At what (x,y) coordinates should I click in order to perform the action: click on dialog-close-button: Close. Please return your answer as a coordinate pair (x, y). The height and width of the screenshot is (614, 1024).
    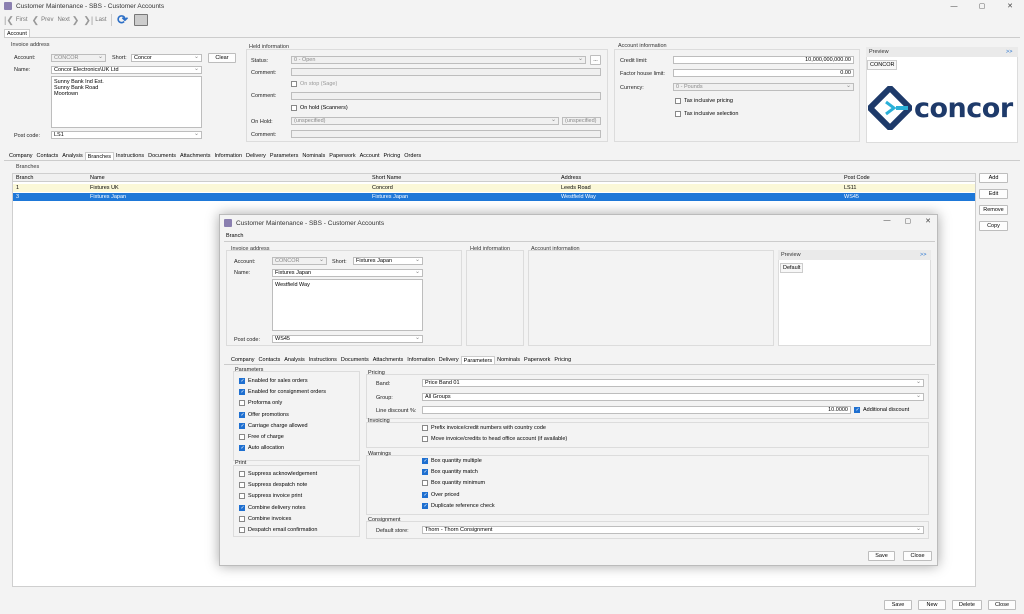
    Looking at the image, I should click on (917, 556).